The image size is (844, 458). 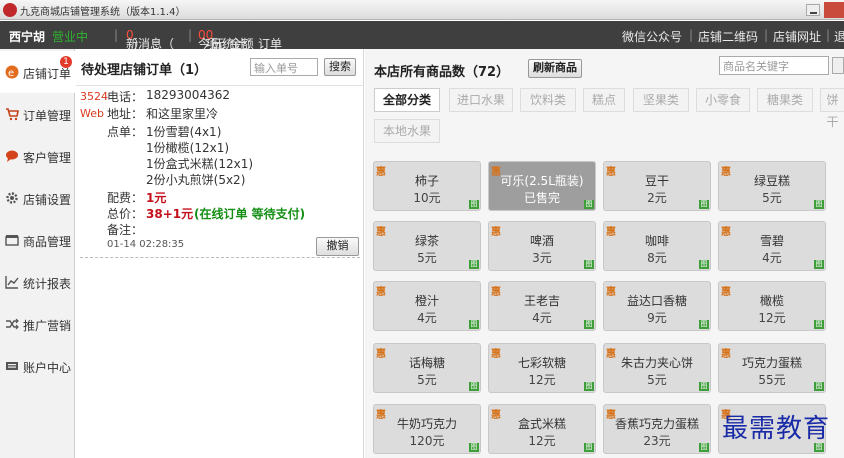 What do you see at coordinates (548, 100) in the screenshot?
I see `tab-drinks: 饮料类` at bounding box center [548, 100].